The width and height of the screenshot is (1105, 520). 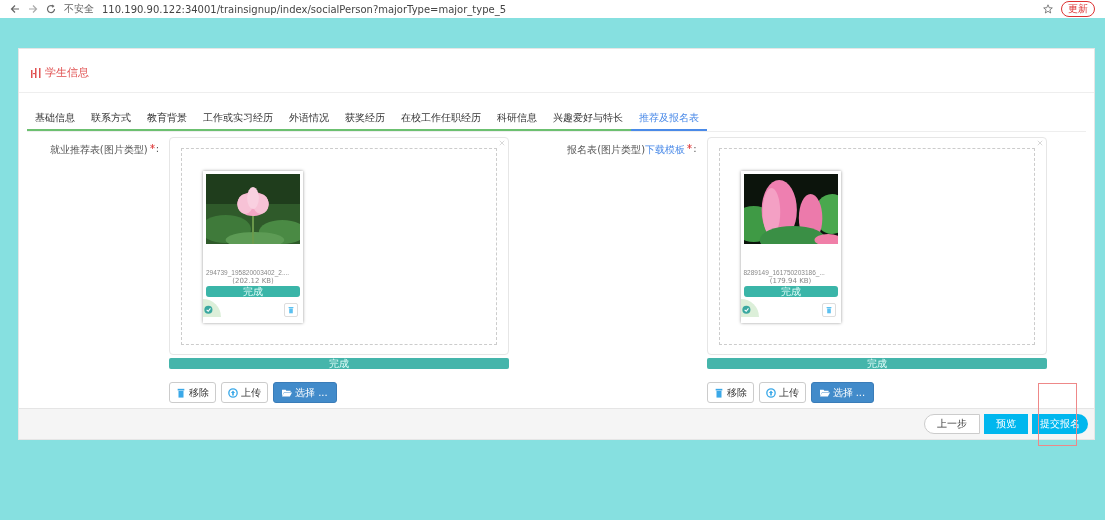 What do you see at coordinates (309, 121) in the screenshot?
I see `tab: 外语情况` at bounding box center [309, 121].